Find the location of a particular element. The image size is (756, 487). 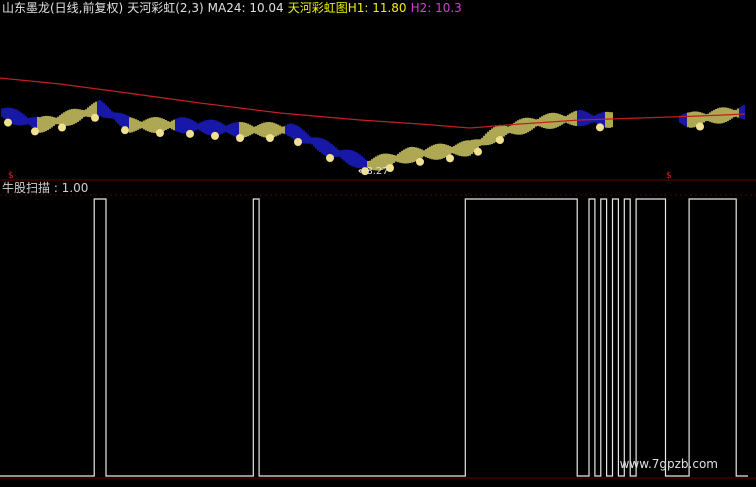

bull-scan-label: 牛股扫描 : 1.00 is located at coordinates (45, 188).